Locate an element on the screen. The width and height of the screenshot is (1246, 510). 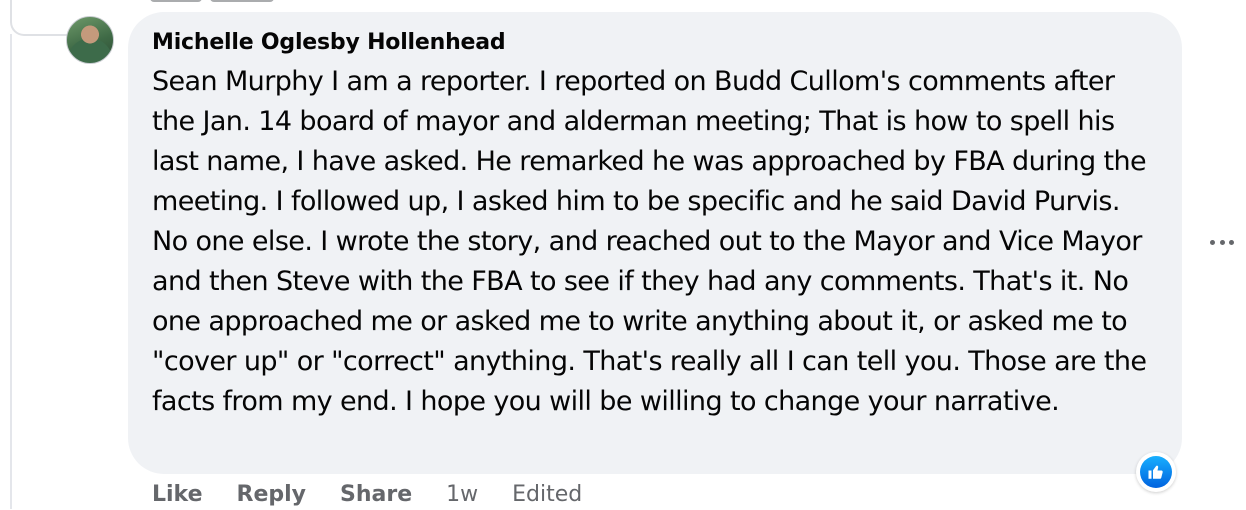
reply-button: Reply is located at coordinates (272, 494).